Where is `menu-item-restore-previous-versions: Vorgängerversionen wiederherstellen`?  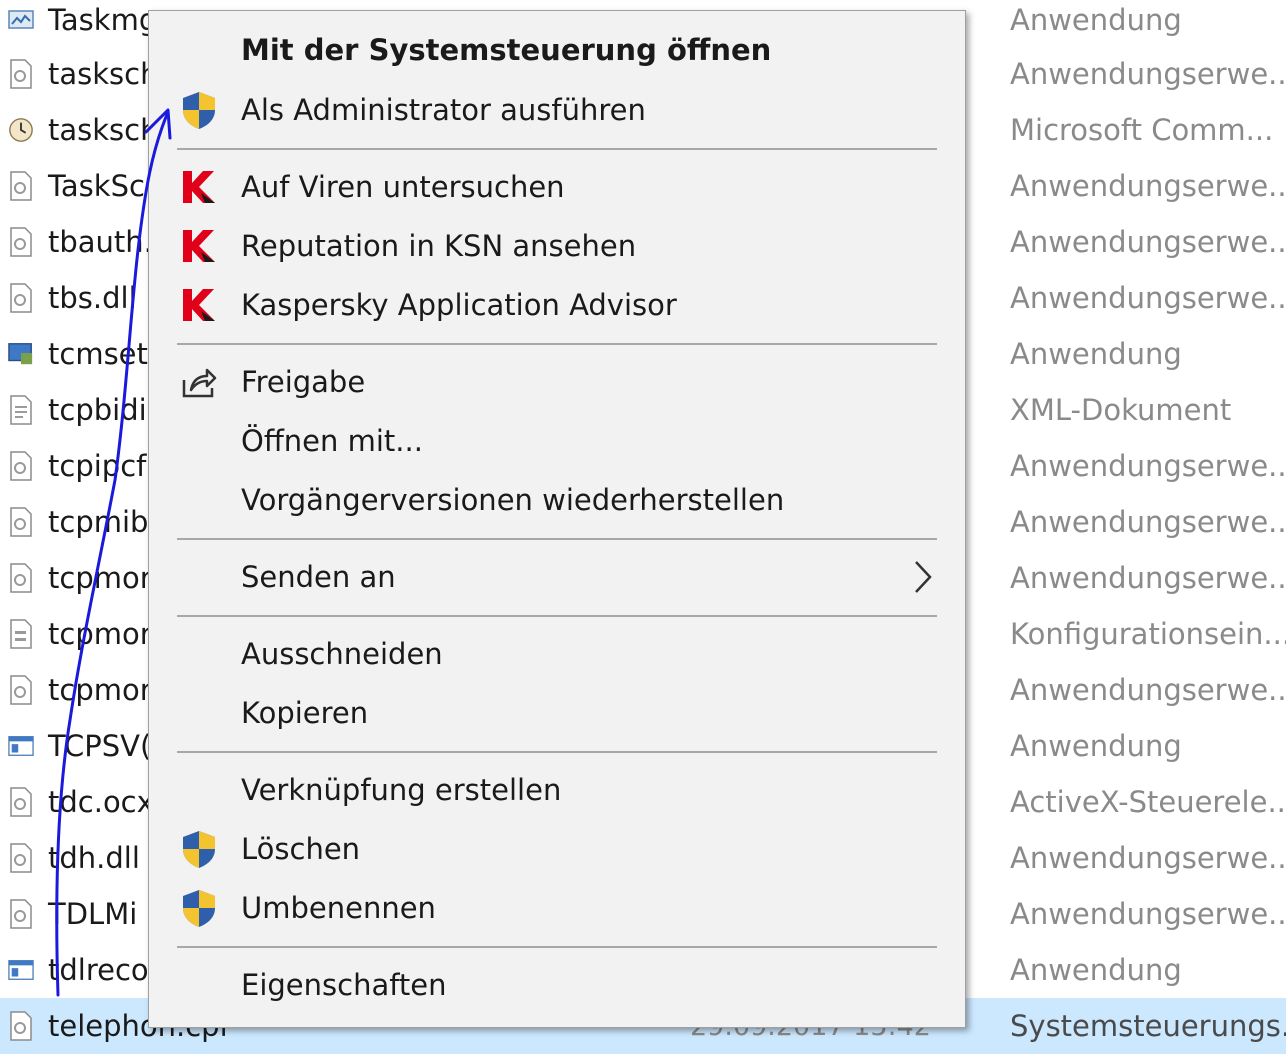 menu-item-restore-previous-versions: Vorgängerversionen wiederherstellen is located at coordinates (557, 500).